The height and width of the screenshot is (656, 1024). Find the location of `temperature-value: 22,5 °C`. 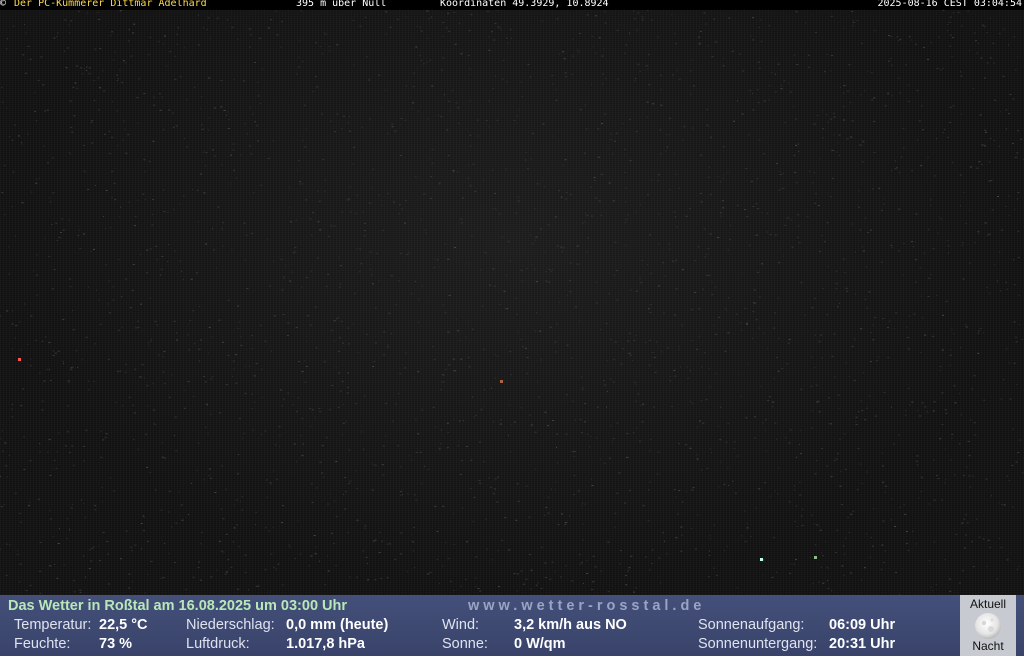

temperature-value: 22,5 °C is located at coordinates (123, 625).